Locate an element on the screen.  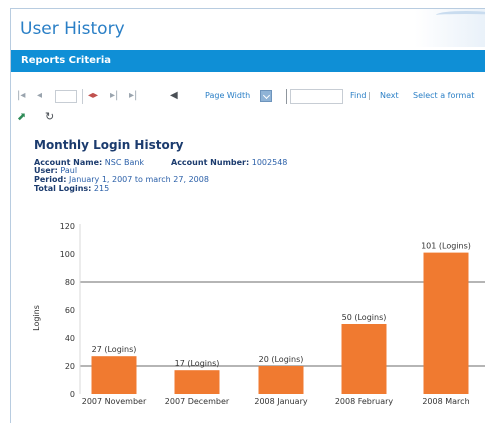
y-tick-label: 60 is located at coordinates (70, 310).